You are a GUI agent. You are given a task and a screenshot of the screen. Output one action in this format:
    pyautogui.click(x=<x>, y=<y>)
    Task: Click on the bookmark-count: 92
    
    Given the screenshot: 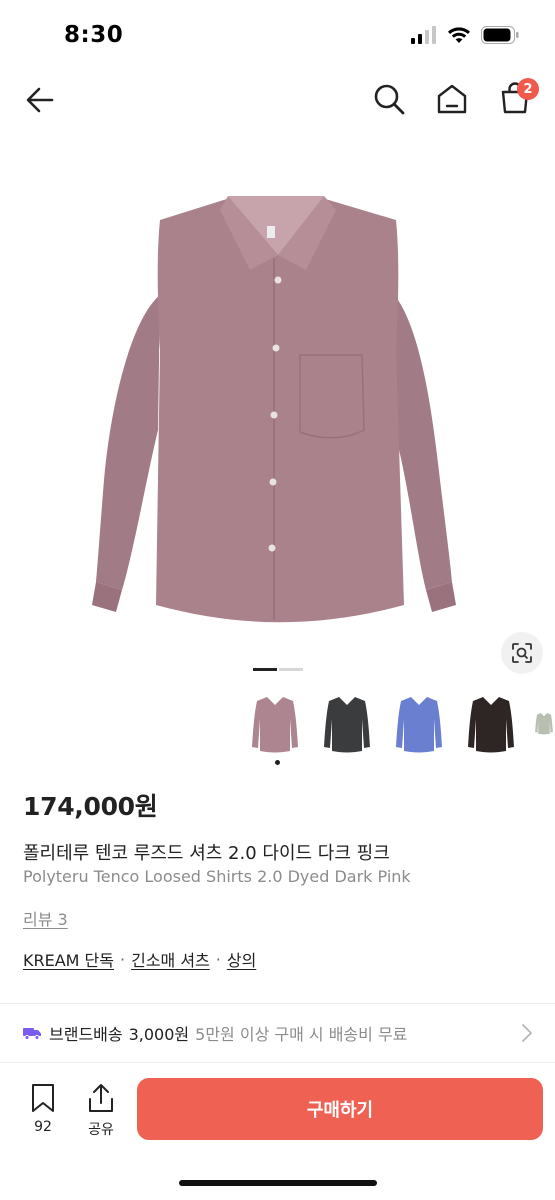 What is the action you would take?
    pyautogui.click(x=43, y=1127)
    